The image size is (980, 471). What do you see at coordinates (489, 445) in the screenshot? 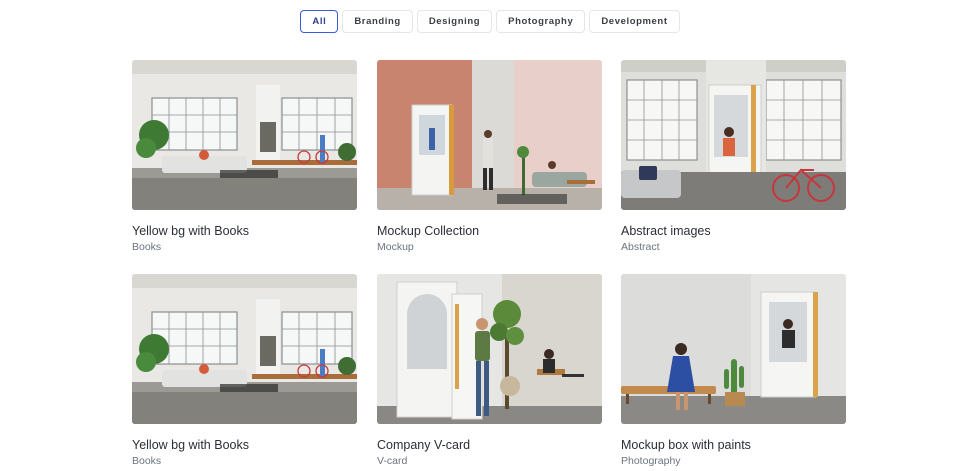
I see `card-title: Company V-card` at bounding box center [489, 445].